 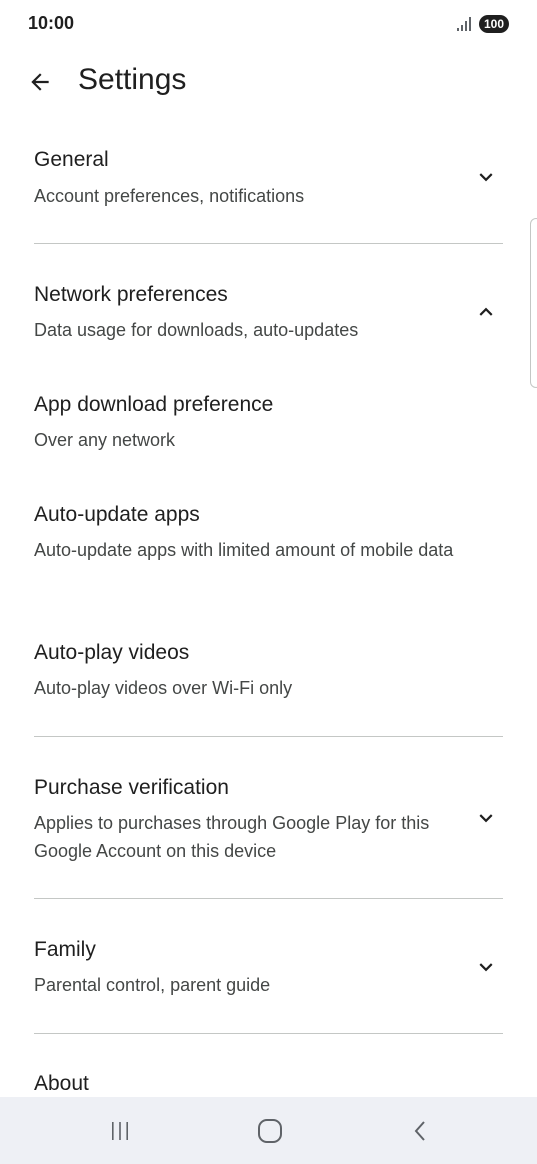 I want to click on home-icon, so click(x=270, y=1131).